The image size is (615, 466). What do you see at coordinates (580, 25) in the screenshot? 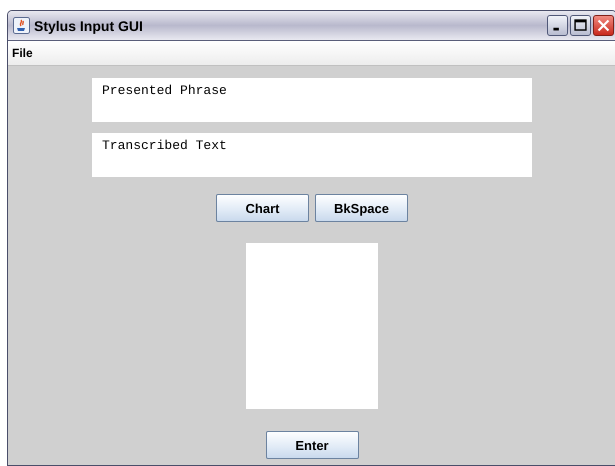
I see `maximize-icon` at bounding box center [580, 25].